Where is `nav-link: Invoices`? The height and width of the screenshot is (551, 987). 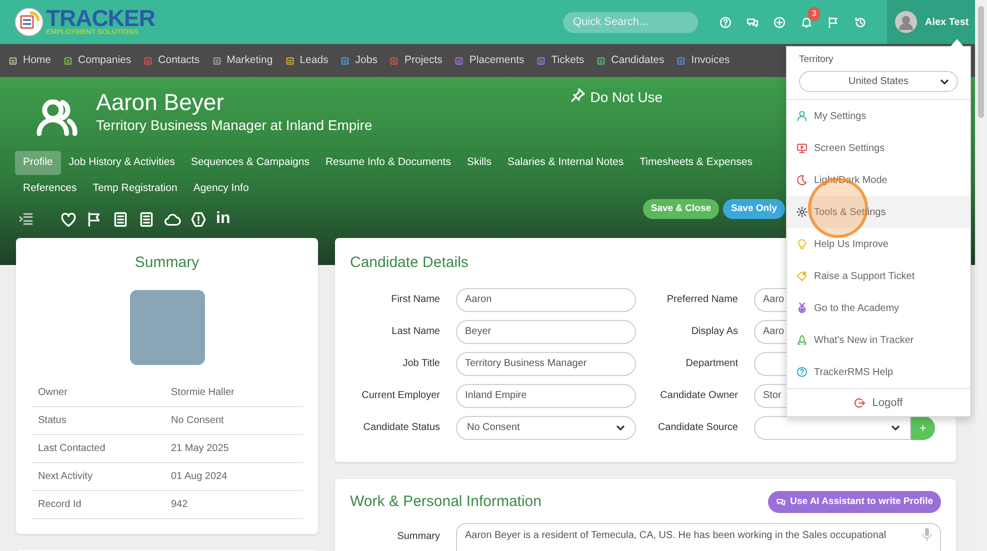 nav-link: Invoices is located at coordinates (703, 60).